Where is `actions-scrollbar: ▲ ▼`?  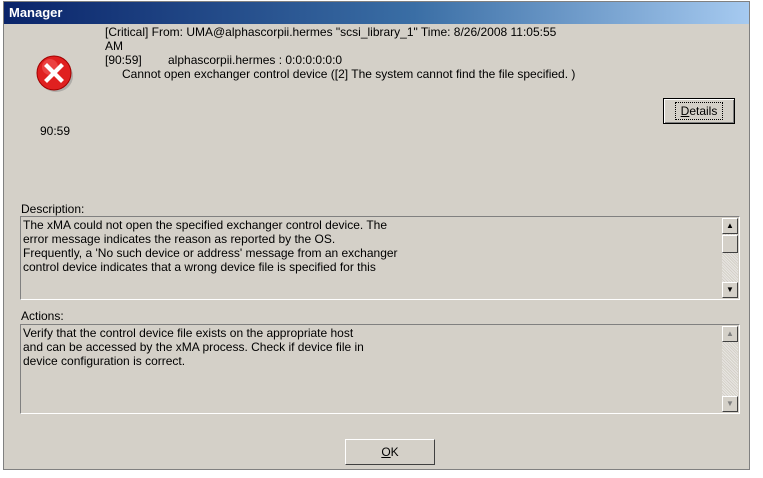 actions-scrollbar: ▲ ▼ is located at coordinates (730, 369).